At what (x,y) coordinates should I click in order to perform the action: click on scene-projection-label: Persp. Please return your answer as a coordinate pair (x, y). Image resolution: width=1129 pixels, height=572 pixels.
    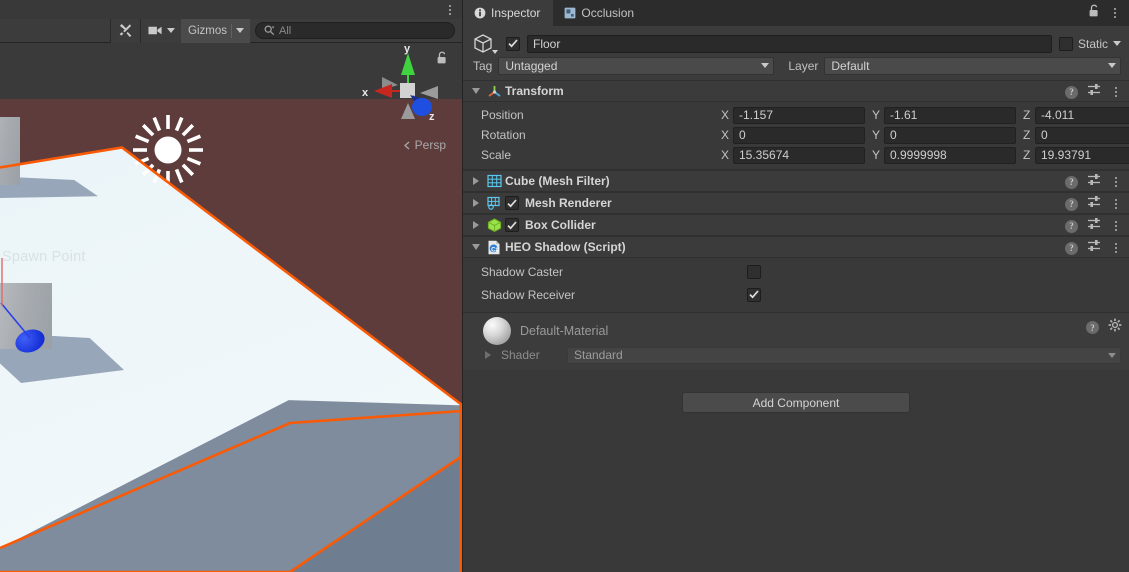
    Looking at the image, I should click on (424, 145).